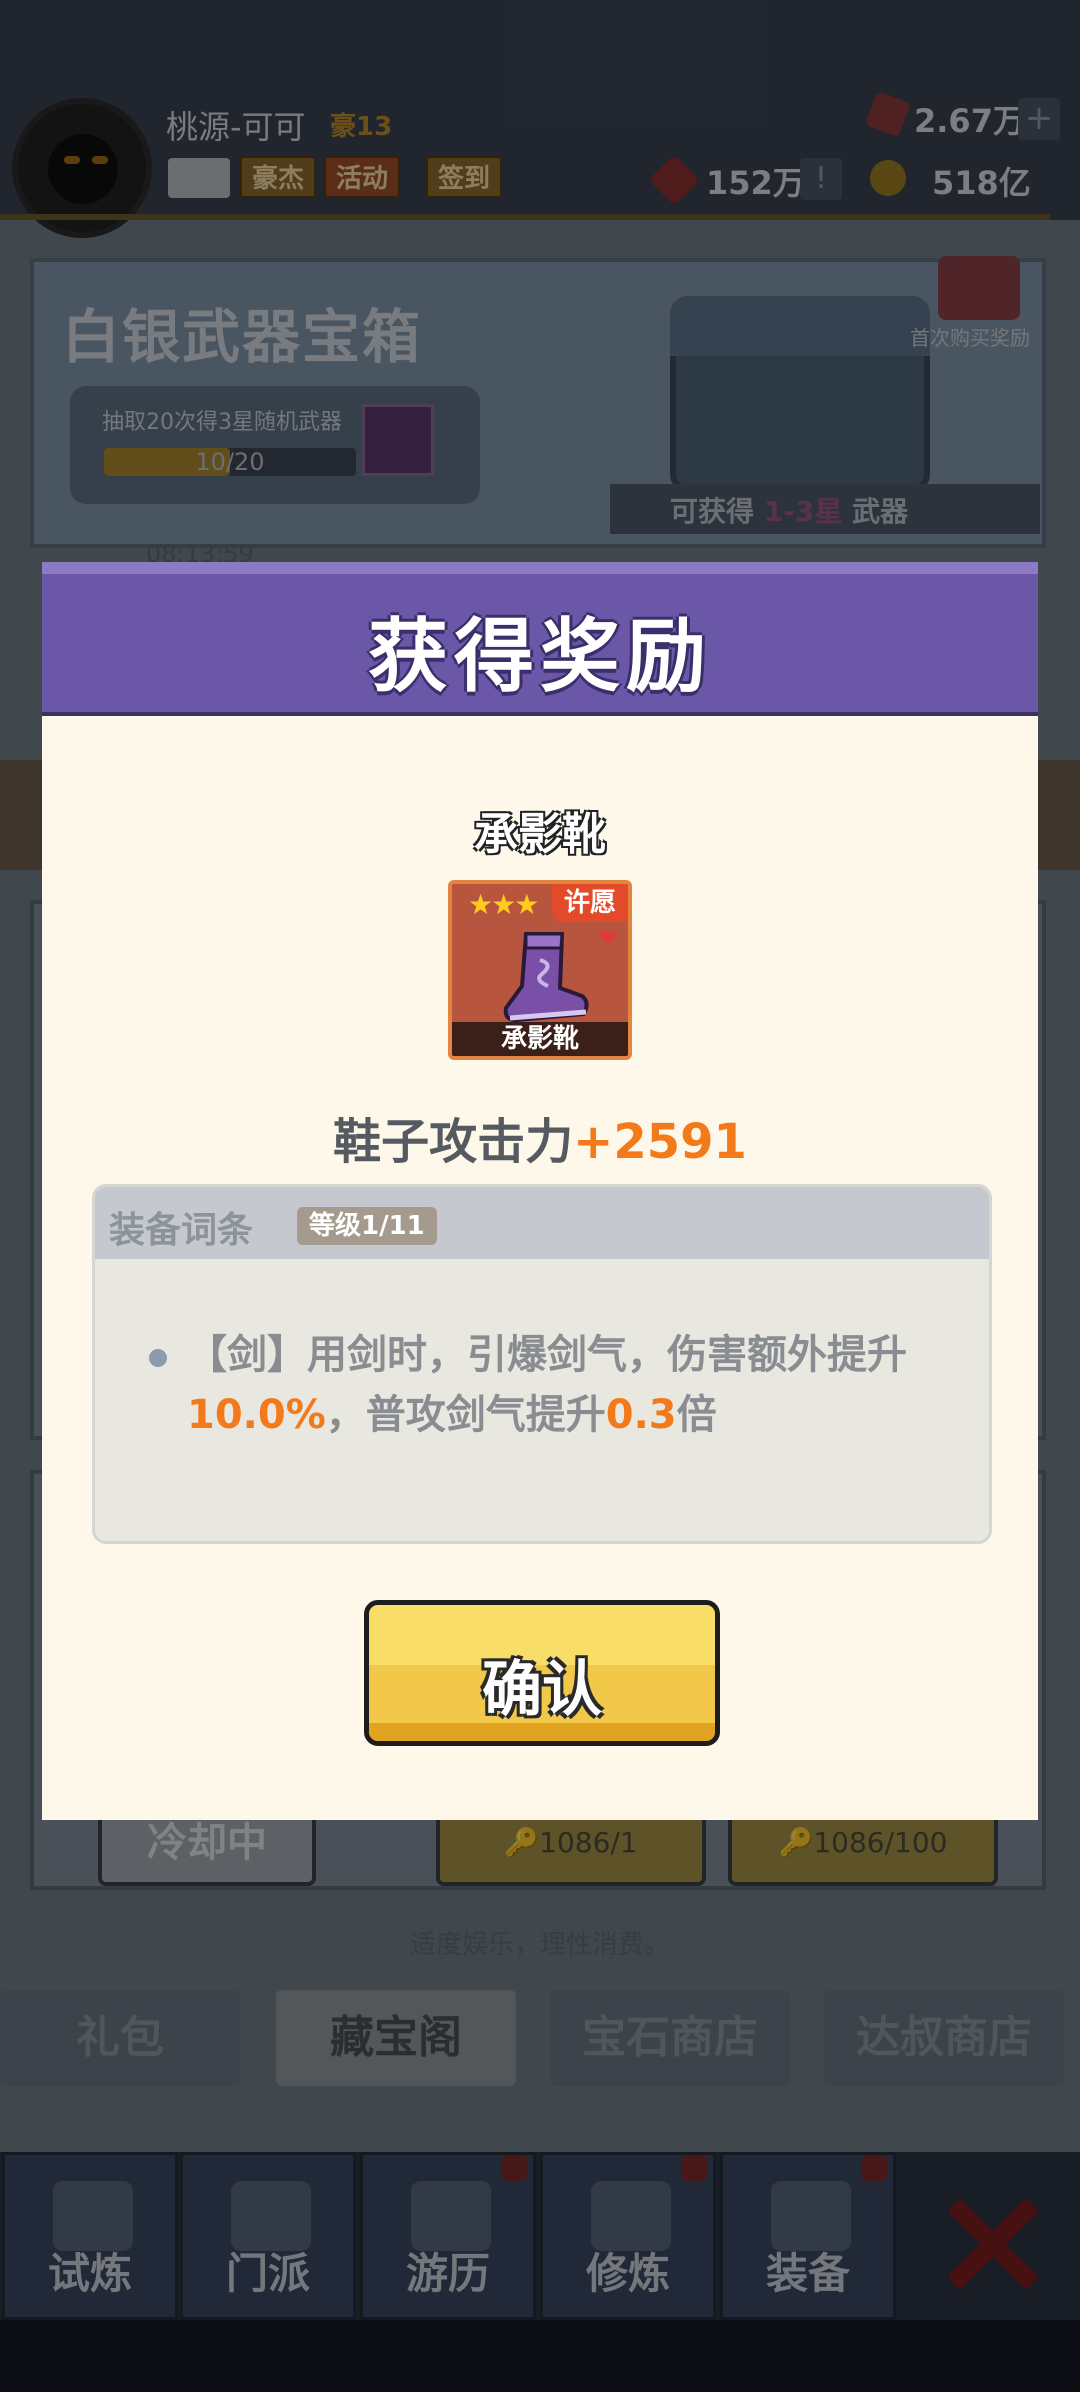 The width and height of the screenshot is (1080, 2392). What do you see at coordinates (540, 1142) in the screenshot?
I see `attack-stat: 鞋子攻击力+2591` at bounding box center [540, 1142].